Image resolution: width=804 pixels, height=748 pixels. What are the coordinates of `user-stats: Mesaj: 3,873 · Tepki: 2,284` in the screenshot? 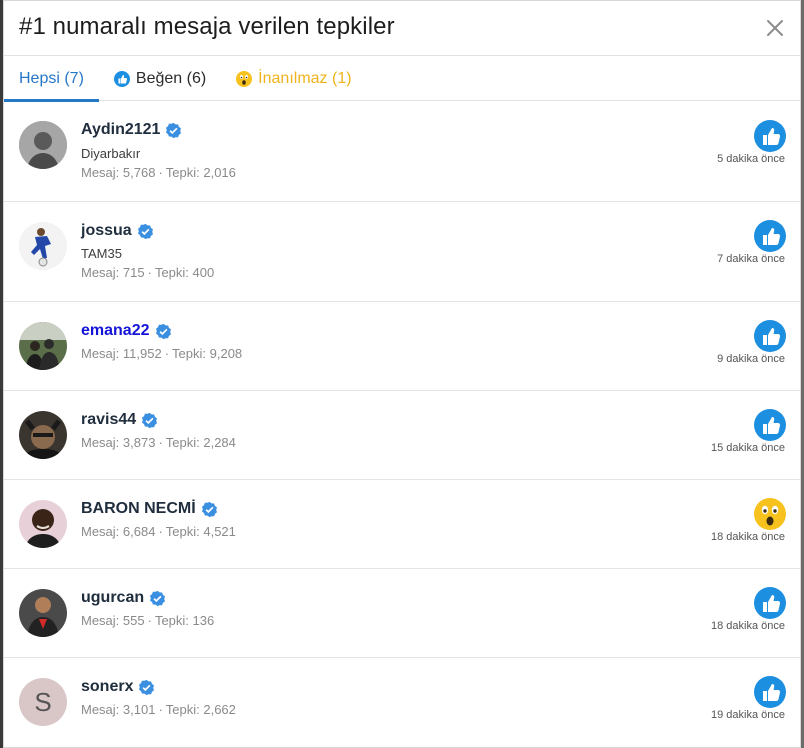 It's located at (158, 442).